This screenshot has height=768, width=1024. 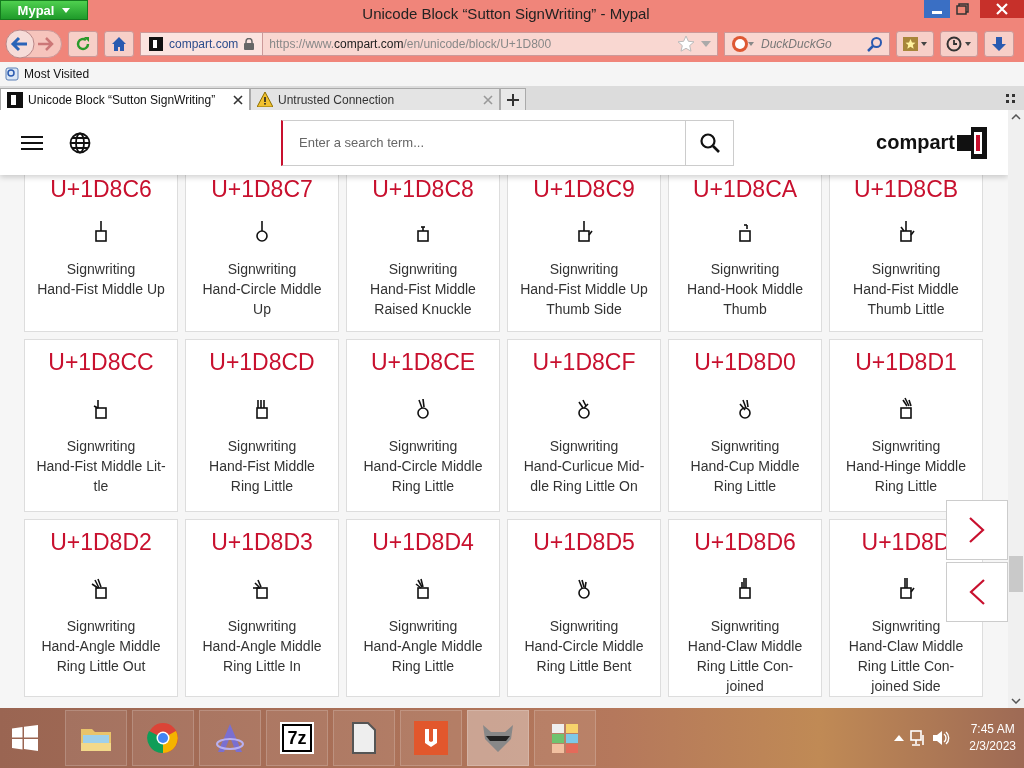 What do you see at coordinates (584, 608) in the screenshot?
I see `character-card: U+1D8D5 Signwriting Hand-Circle Middle Ring Little Bent` at bounding box center [584, 608].